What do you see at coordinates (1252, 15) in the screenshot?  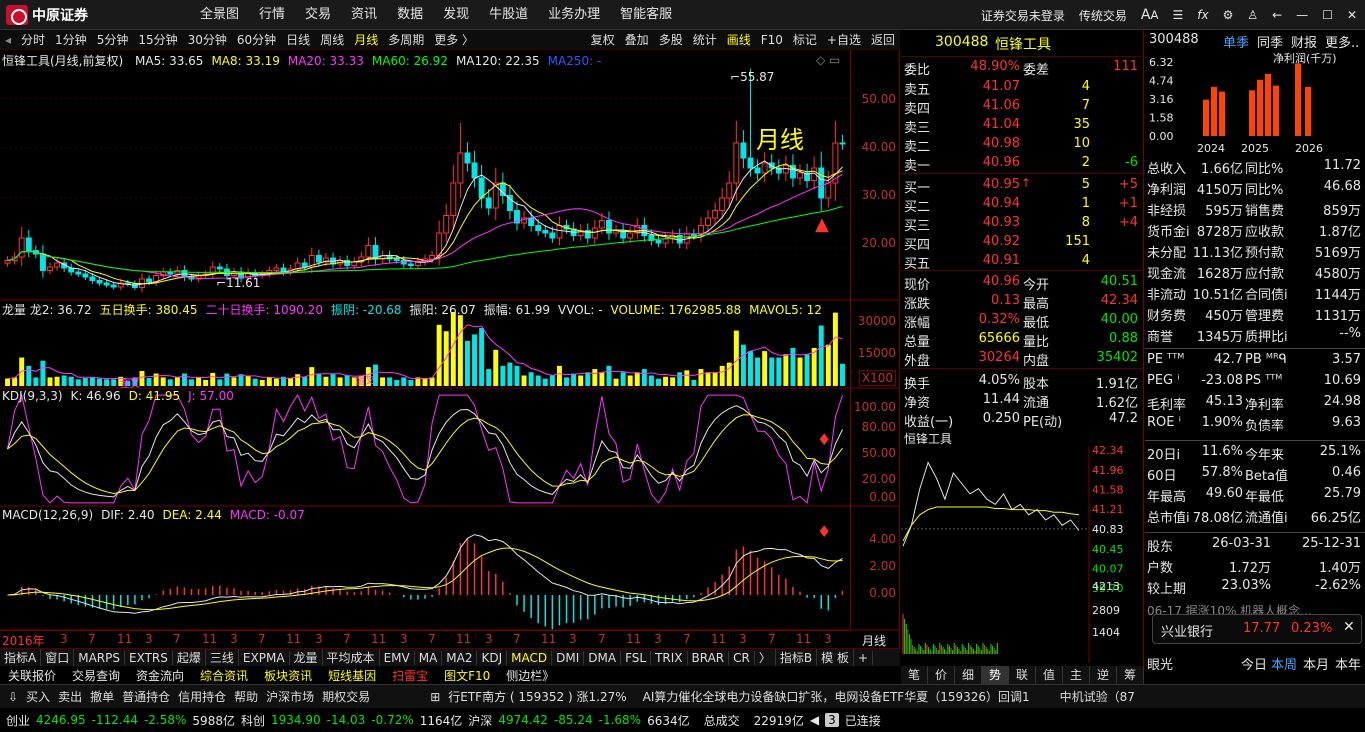 I see `shirt-icon: ♙` at bounding box center [1252, 15].